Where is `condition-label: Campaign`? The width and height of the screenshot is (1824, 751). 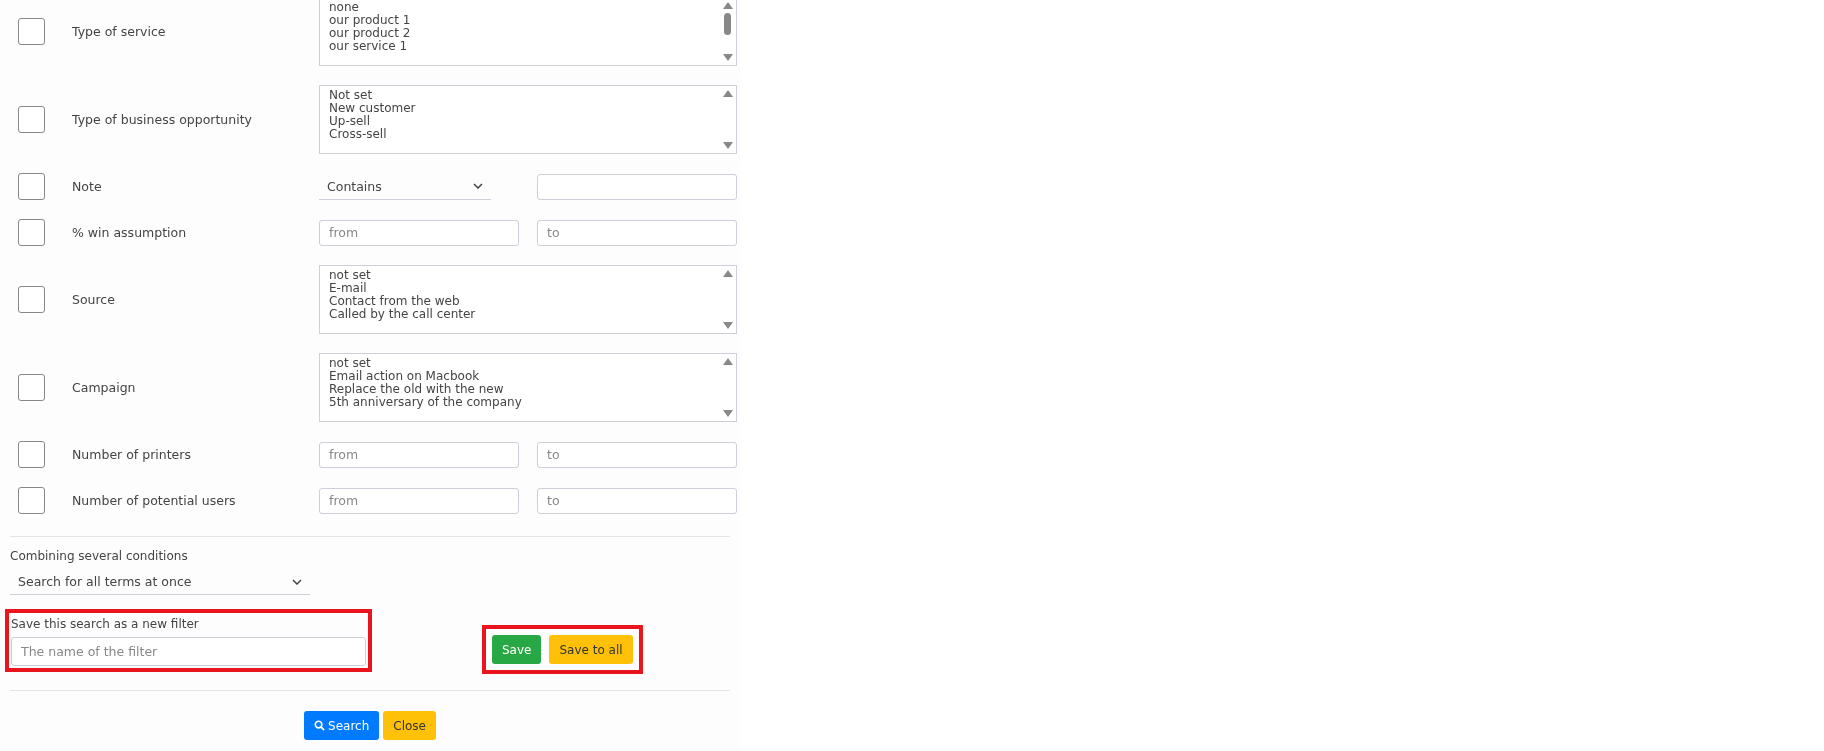 condition-label: Campaign is located at coordinates (104, 387).